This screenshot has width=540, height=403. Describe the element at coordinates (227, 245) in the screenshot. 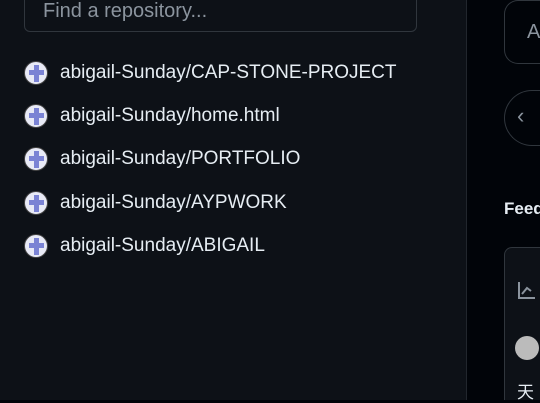

I see `repo-name: ABIGAIL` at that location.